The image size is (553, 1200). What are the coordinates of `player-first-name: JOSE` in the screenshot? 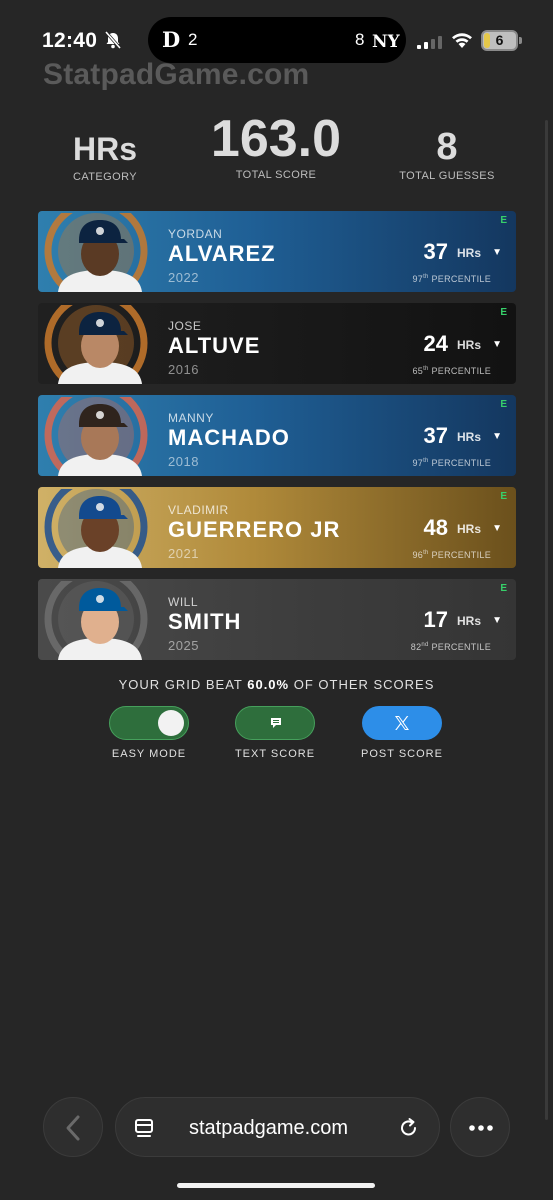 It's located at (185, 326).